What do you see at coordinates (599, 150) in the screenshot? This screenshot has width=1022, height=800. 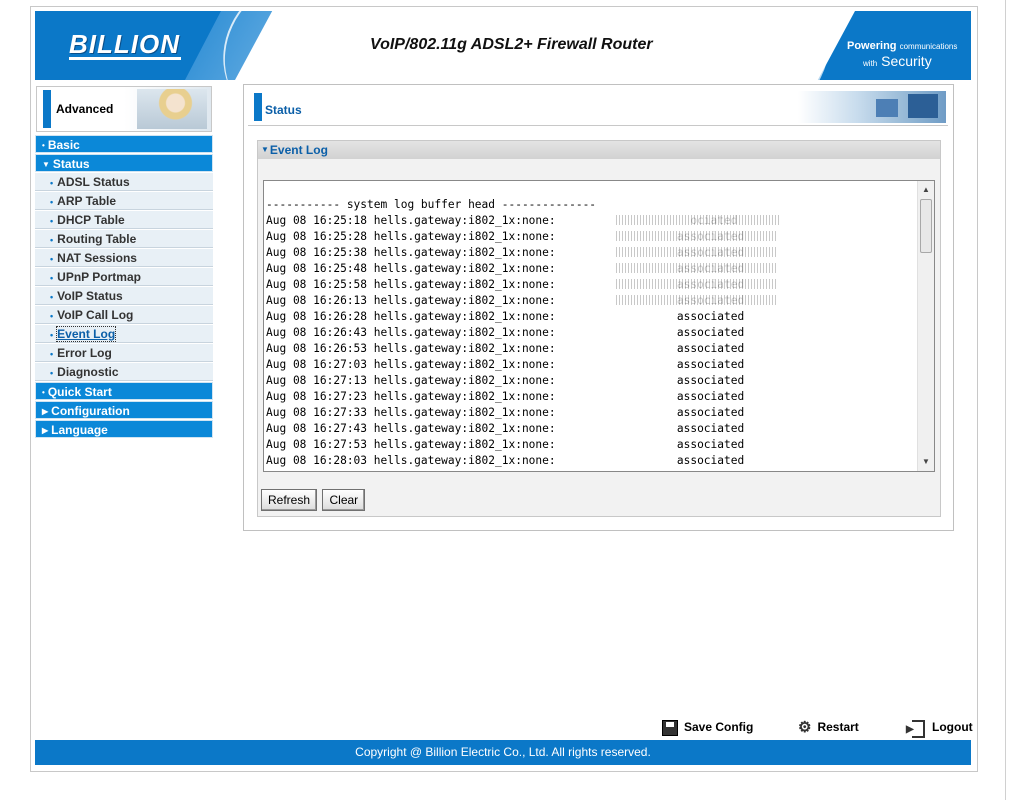 I see `section-header: ▼Event Log` at bounding box center [599, 150].